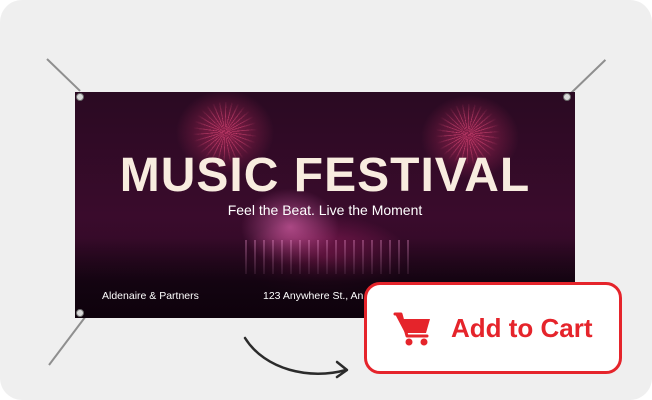 The height and width of the screenshot is (400, 652). I want to click on add-to-cart-label: Add to Cart, so click(522, 327).